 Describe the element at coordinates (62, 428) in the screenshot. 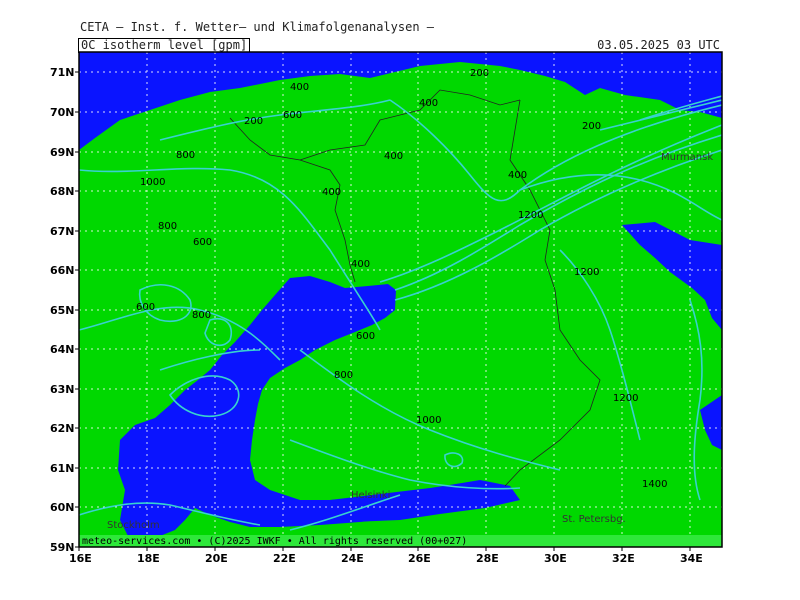

I see `lat-label: 62N` at that location.